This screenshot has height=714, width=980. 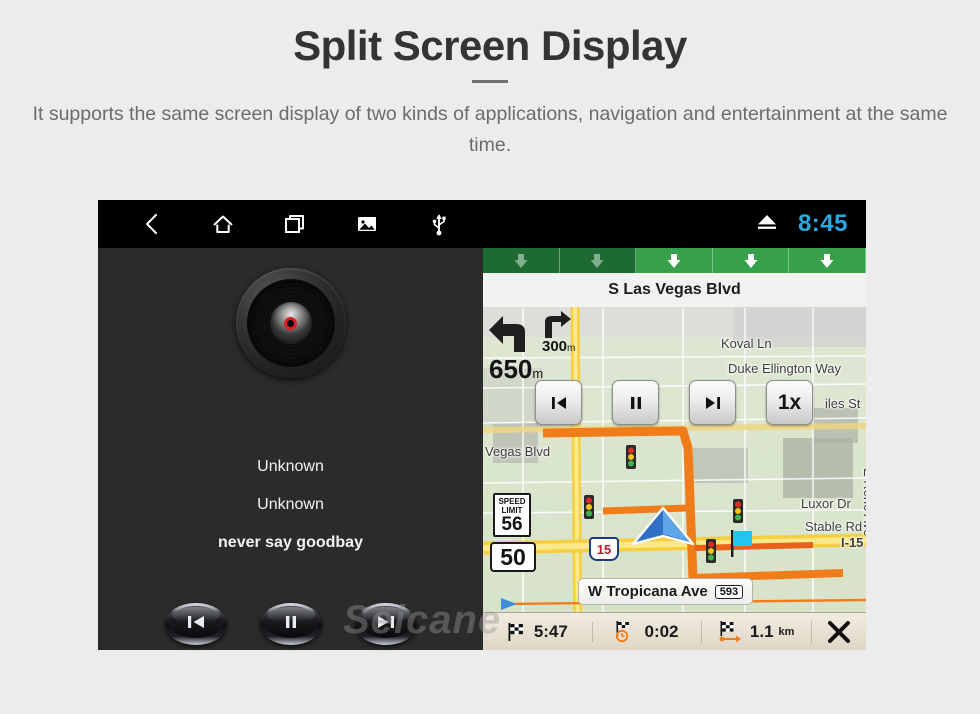 What do you see at coordinates (852, 542) in the screenshot?
I see `map-label-i15: I-15` at bounding box center [852, 542].